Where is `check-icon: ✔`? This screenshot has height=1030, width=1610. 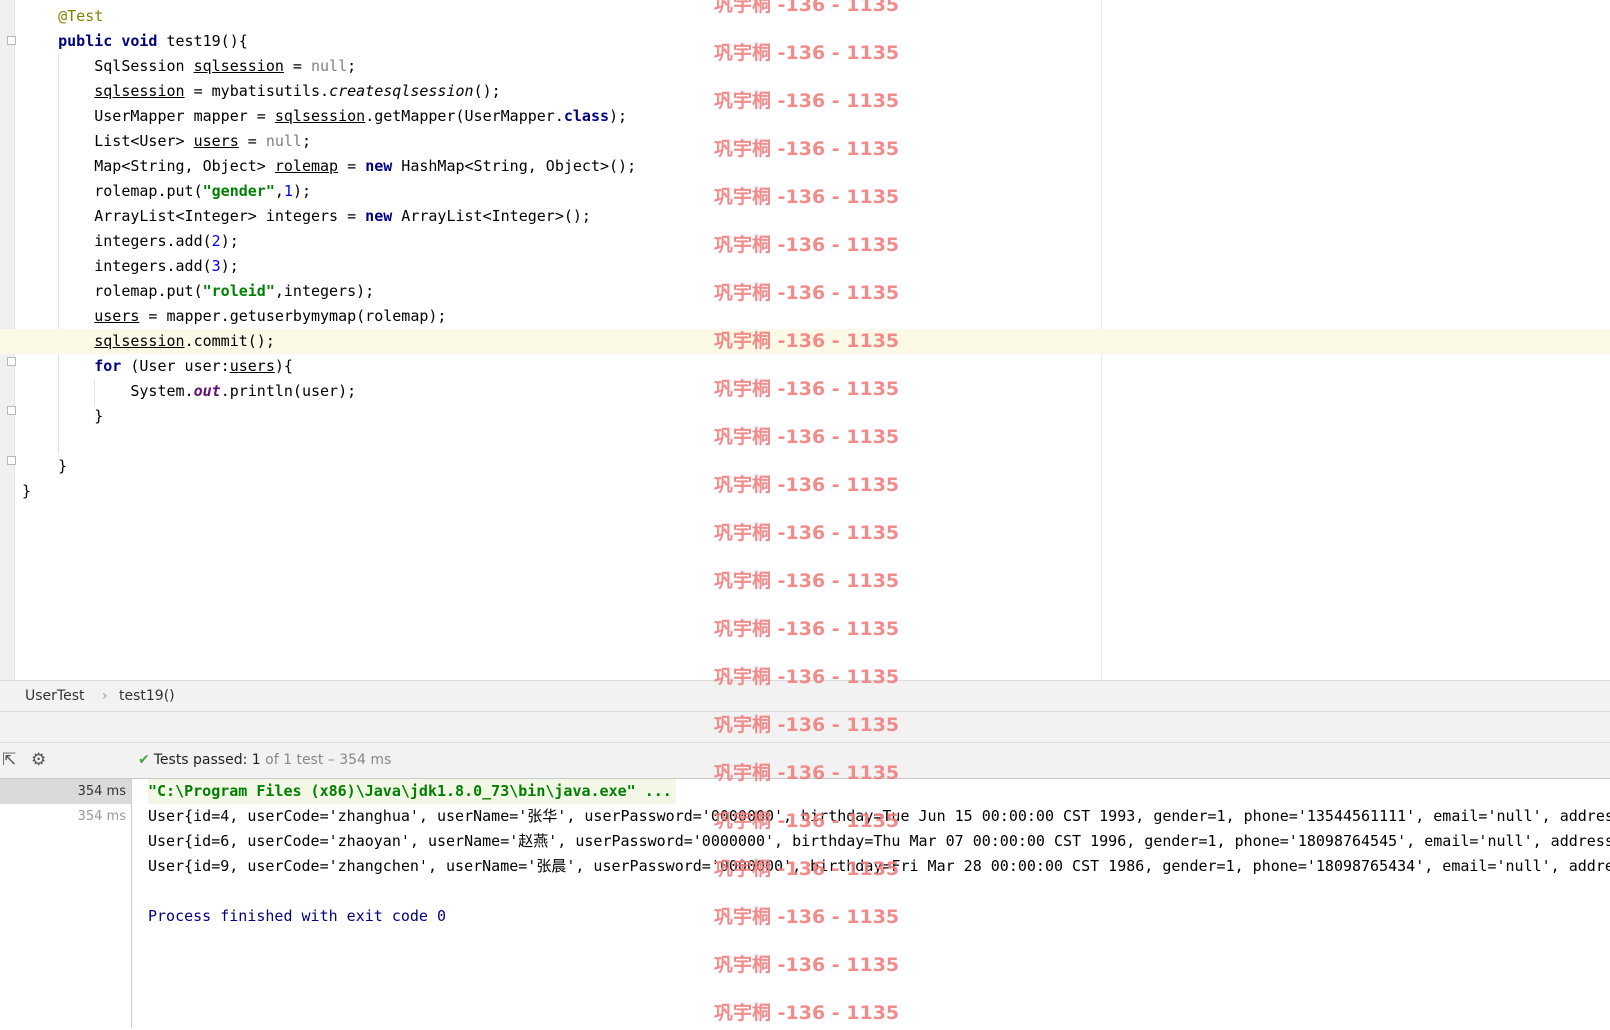
check-icon: ✔ is located at coordinates (144, 760).